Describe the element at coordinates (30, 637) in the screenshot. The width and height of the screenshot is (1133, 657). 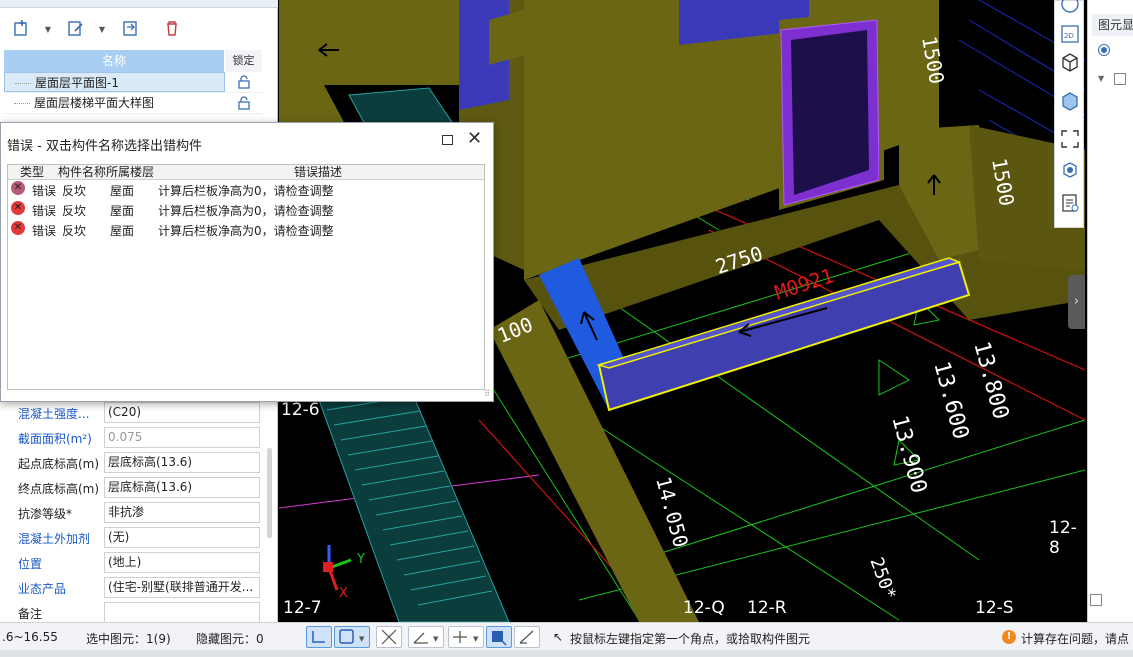
I see `elevation-range: .6~16.55` at that location.